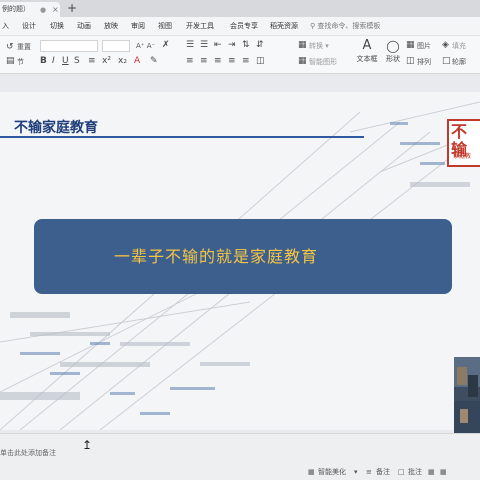 The height and width of the screenshot is (480, 480). What do you see at coordinates (77, 61) in the screenshot?
I see `shadow-icon: S` at bounding box center [77, 61].